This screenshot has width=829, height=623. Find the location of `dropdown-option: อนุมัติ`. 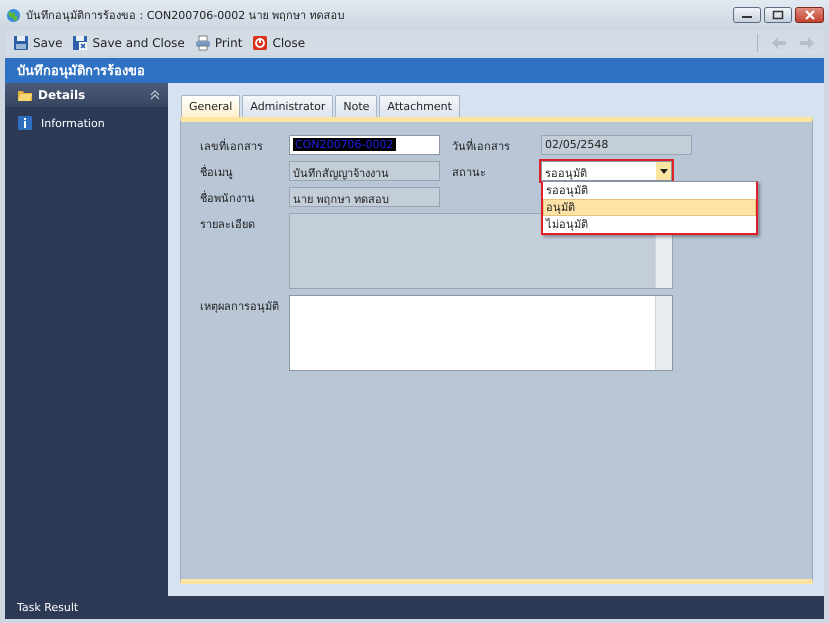

dropdown-option: อนุมัติ is located at coordinates (649, 207).